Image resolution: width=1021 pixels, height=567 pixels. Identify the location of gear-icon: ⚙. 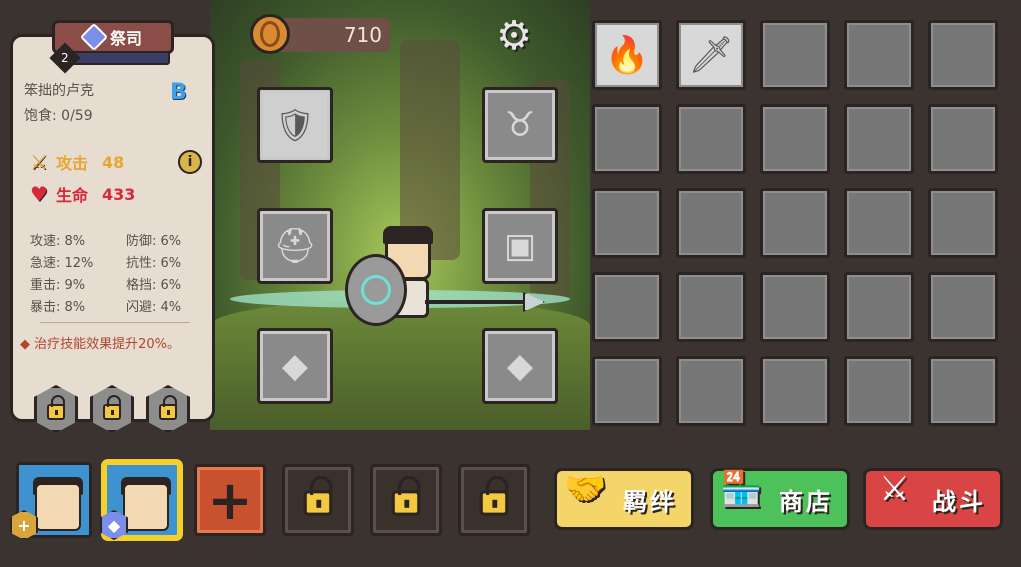
(514, 36).